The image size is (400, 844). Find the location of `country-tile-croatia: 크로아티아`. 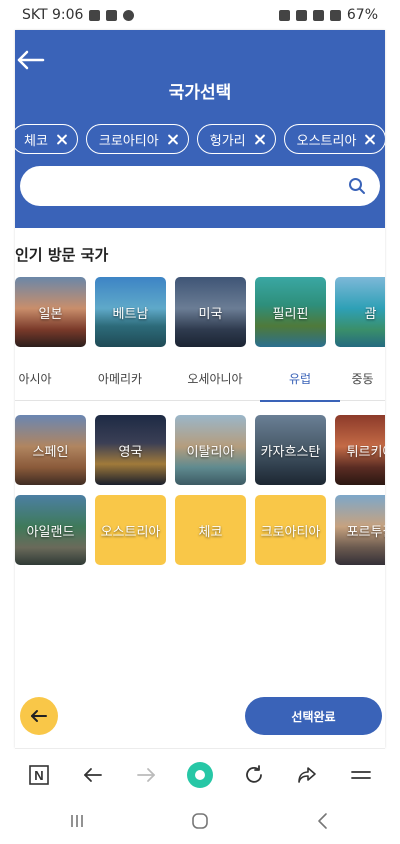

country-tile-croatia: 크로아티아 is located at coordinates (290, 530).